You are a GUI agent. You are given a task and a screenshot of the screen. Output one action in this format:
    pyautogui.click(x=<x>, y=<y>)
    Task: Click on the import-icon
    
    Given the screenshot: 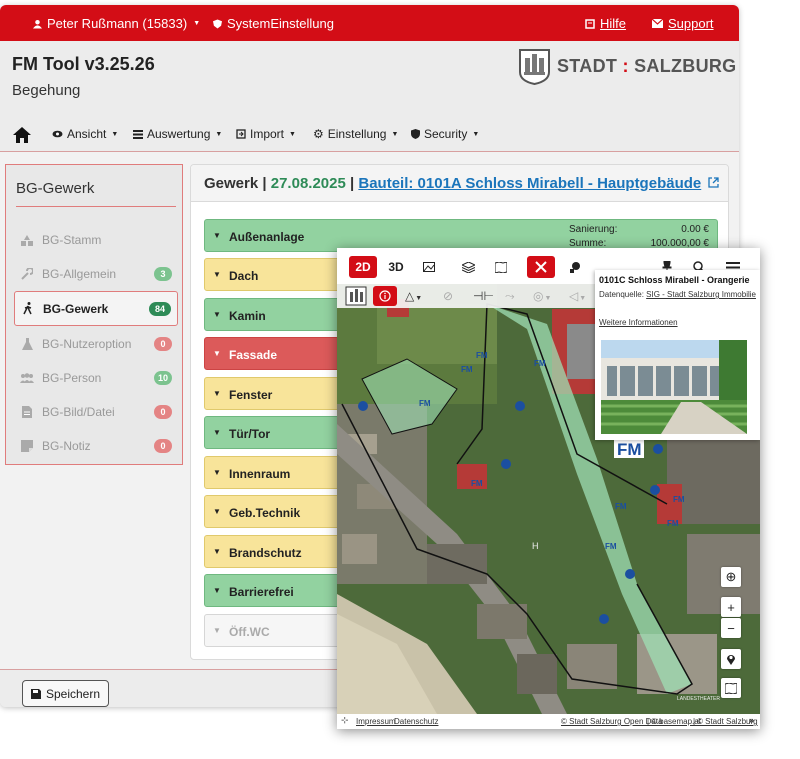 What is the action you would take?
    pyautogui.click(x=241, y=134)
    